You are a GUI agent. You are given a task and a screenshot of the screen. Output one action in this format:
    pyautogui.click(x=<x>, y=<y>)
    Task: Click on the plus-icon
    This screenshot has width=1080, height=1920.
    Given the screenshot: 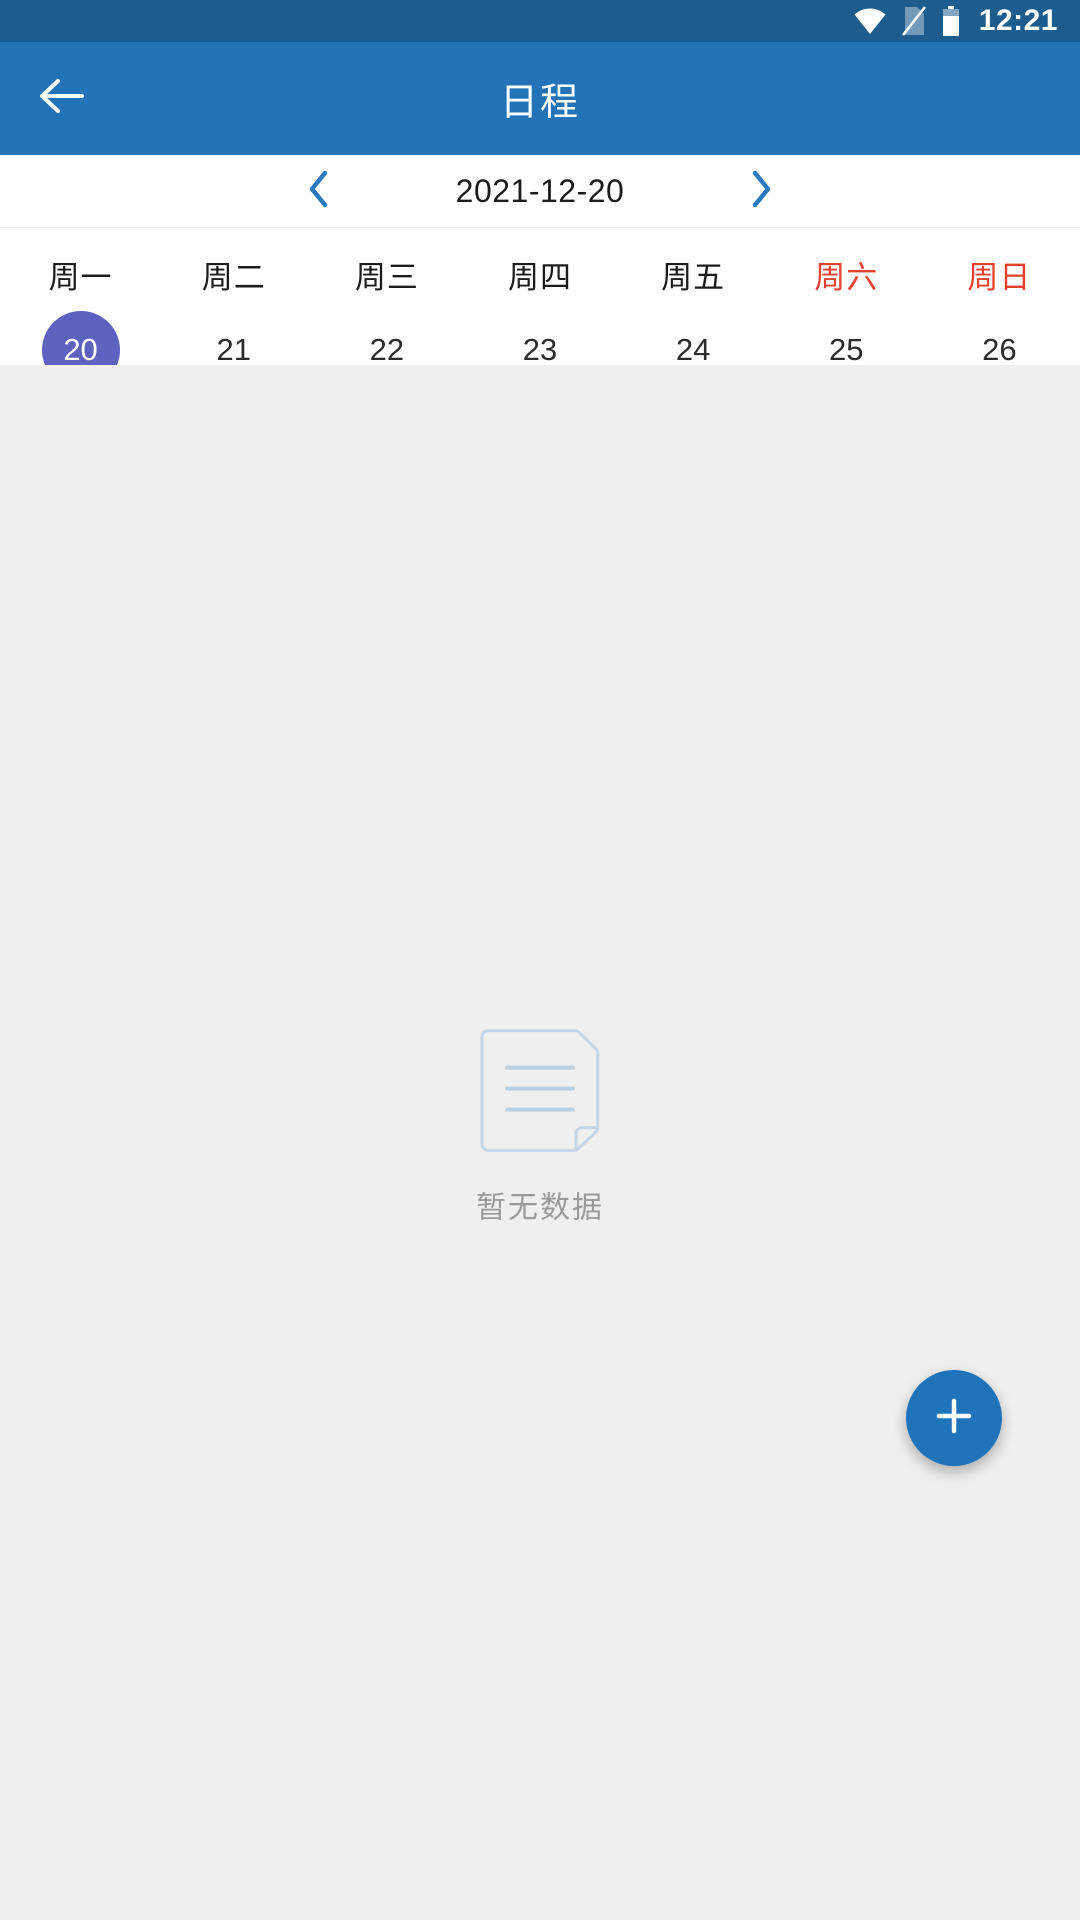 What is the action you would take?
    pyautogui.click(x=954, y=1418)
    